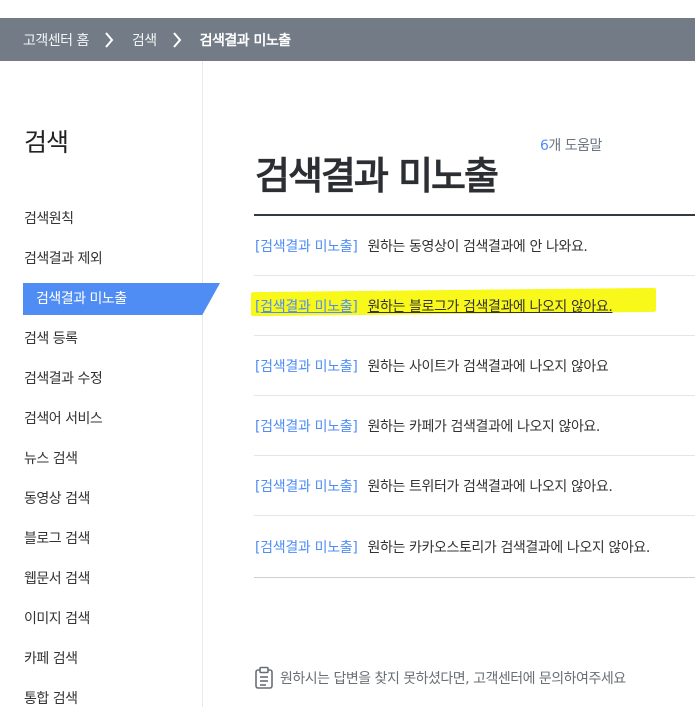 Image resolution: width=695 pixels, height=719 pixels. I want to click on breadcrumb-home-link: 고객센터 홈, so click(56, 40).